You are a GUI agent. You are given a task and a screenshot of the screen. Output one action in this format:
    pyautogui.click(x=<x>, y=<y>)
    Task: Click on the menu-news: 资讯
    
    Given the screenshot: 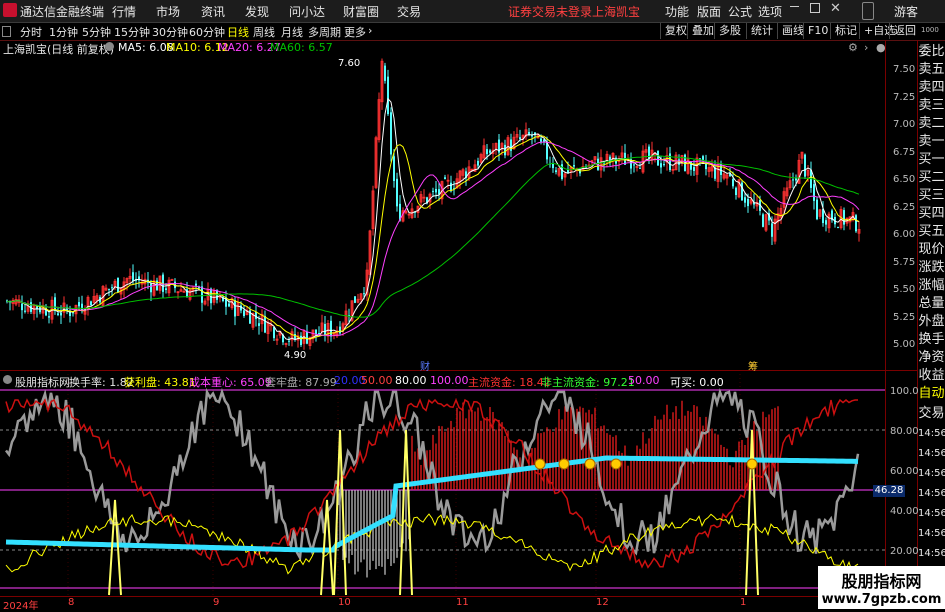 What is the action you would take?
    pyautogui.click(x=213, y=11)
    